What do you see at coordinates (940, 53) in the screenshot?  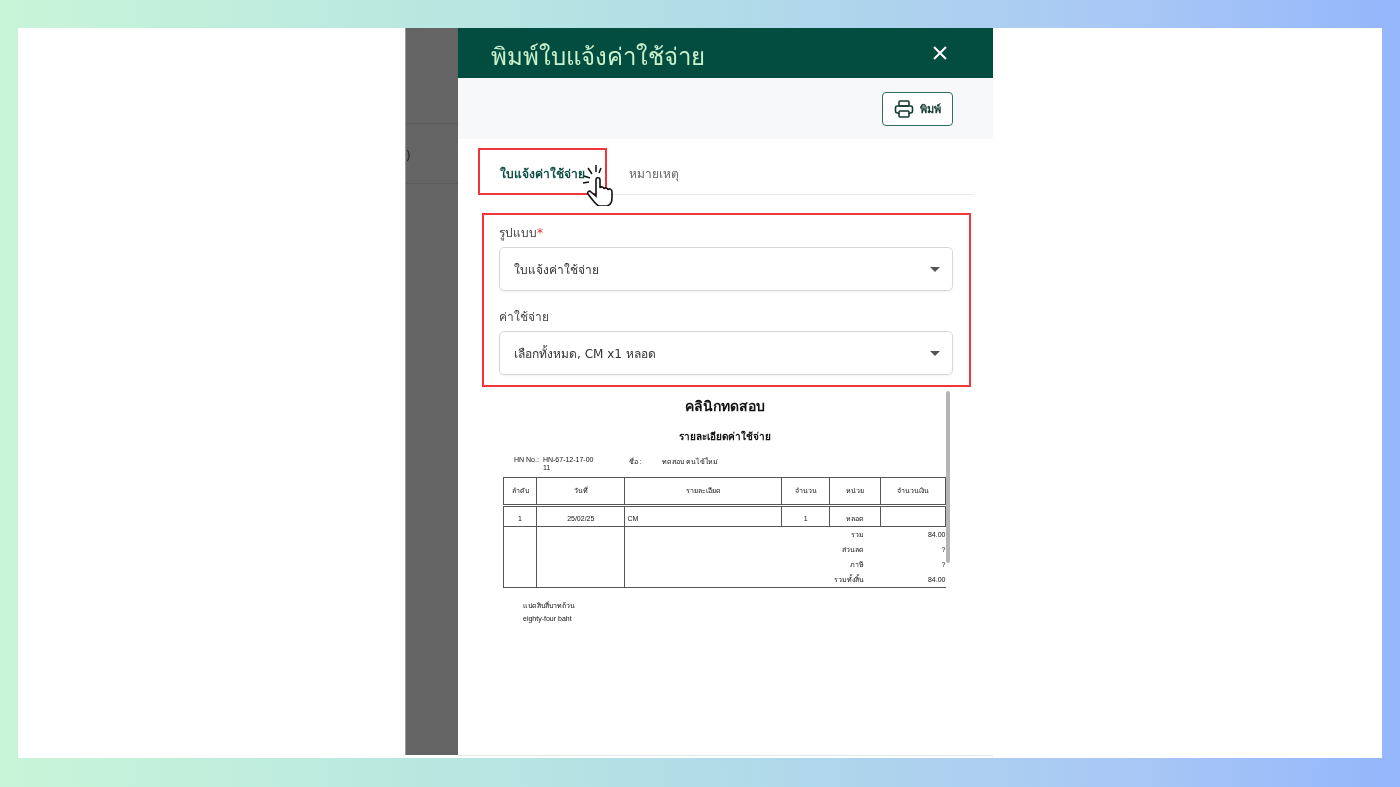 I see `close-icon` at bounding box center [940, 53].